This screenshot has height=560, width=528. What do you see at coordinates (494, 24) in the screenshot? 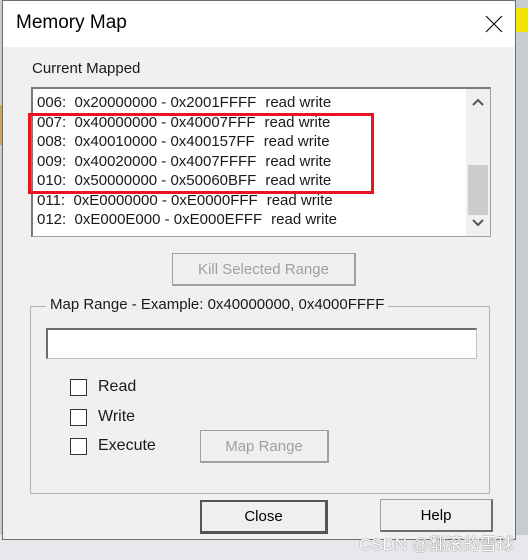
I see `close-icon` at bounding box center [494, 24].